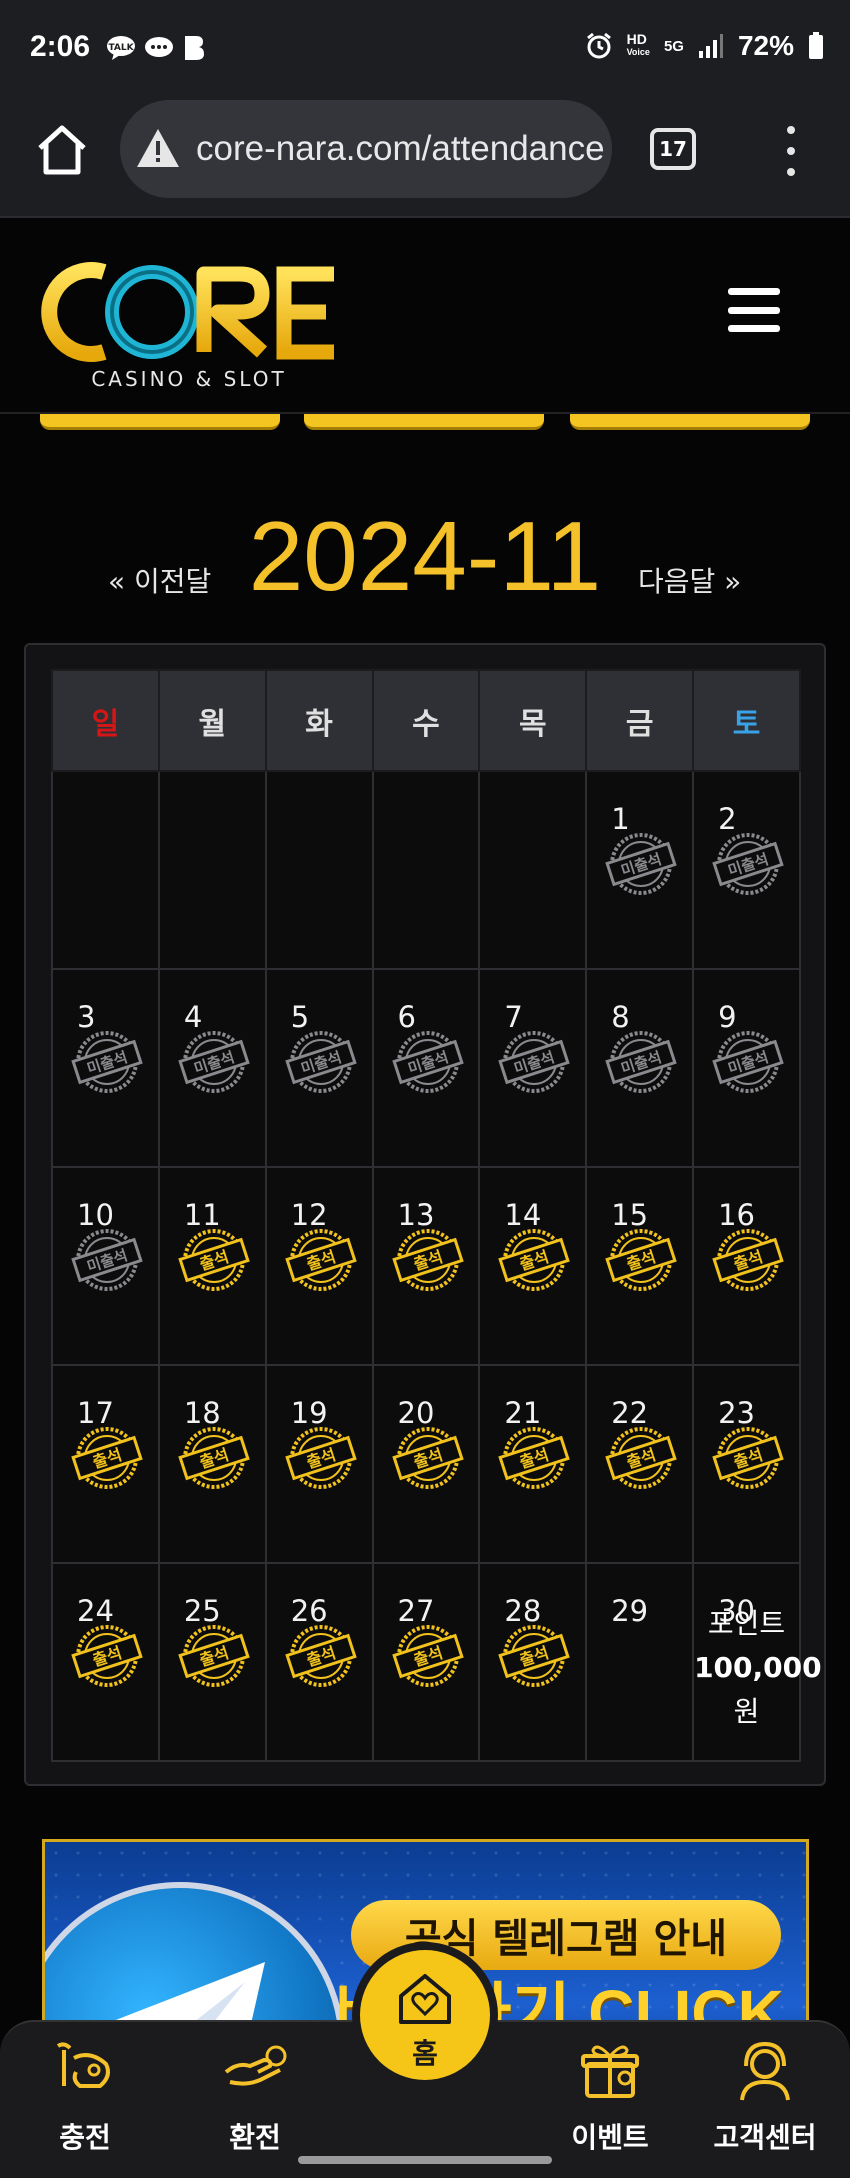 The width and height of the screenshot is (850, 2178). I want to click on next-month-link: 다음달 », so click(689, 580).